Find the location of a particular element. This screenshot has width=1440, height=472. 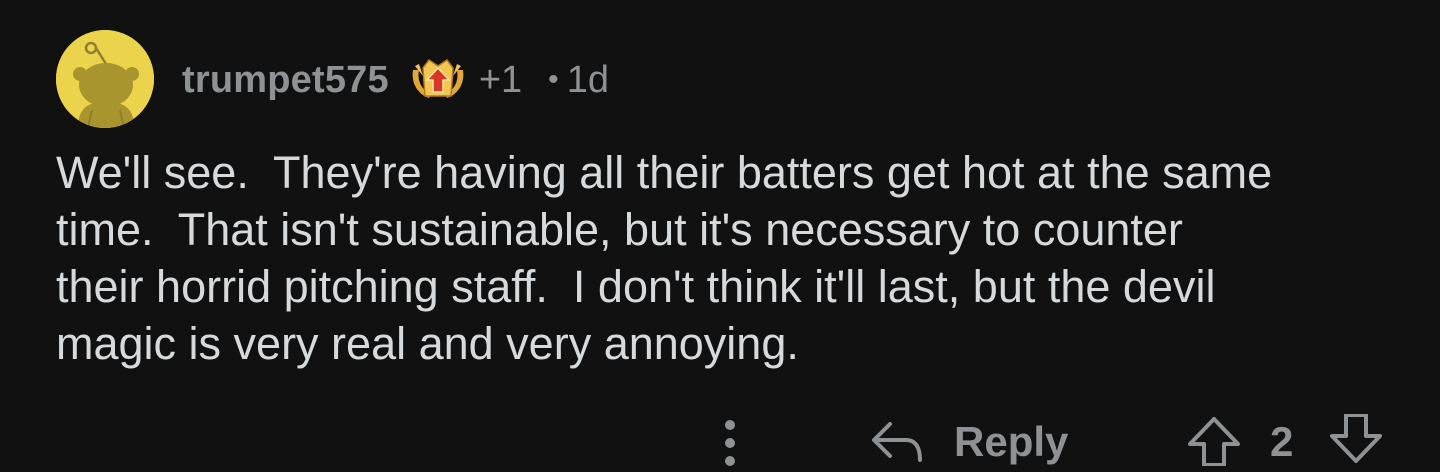

award-count: +1 is located at coordinates (500, 79).